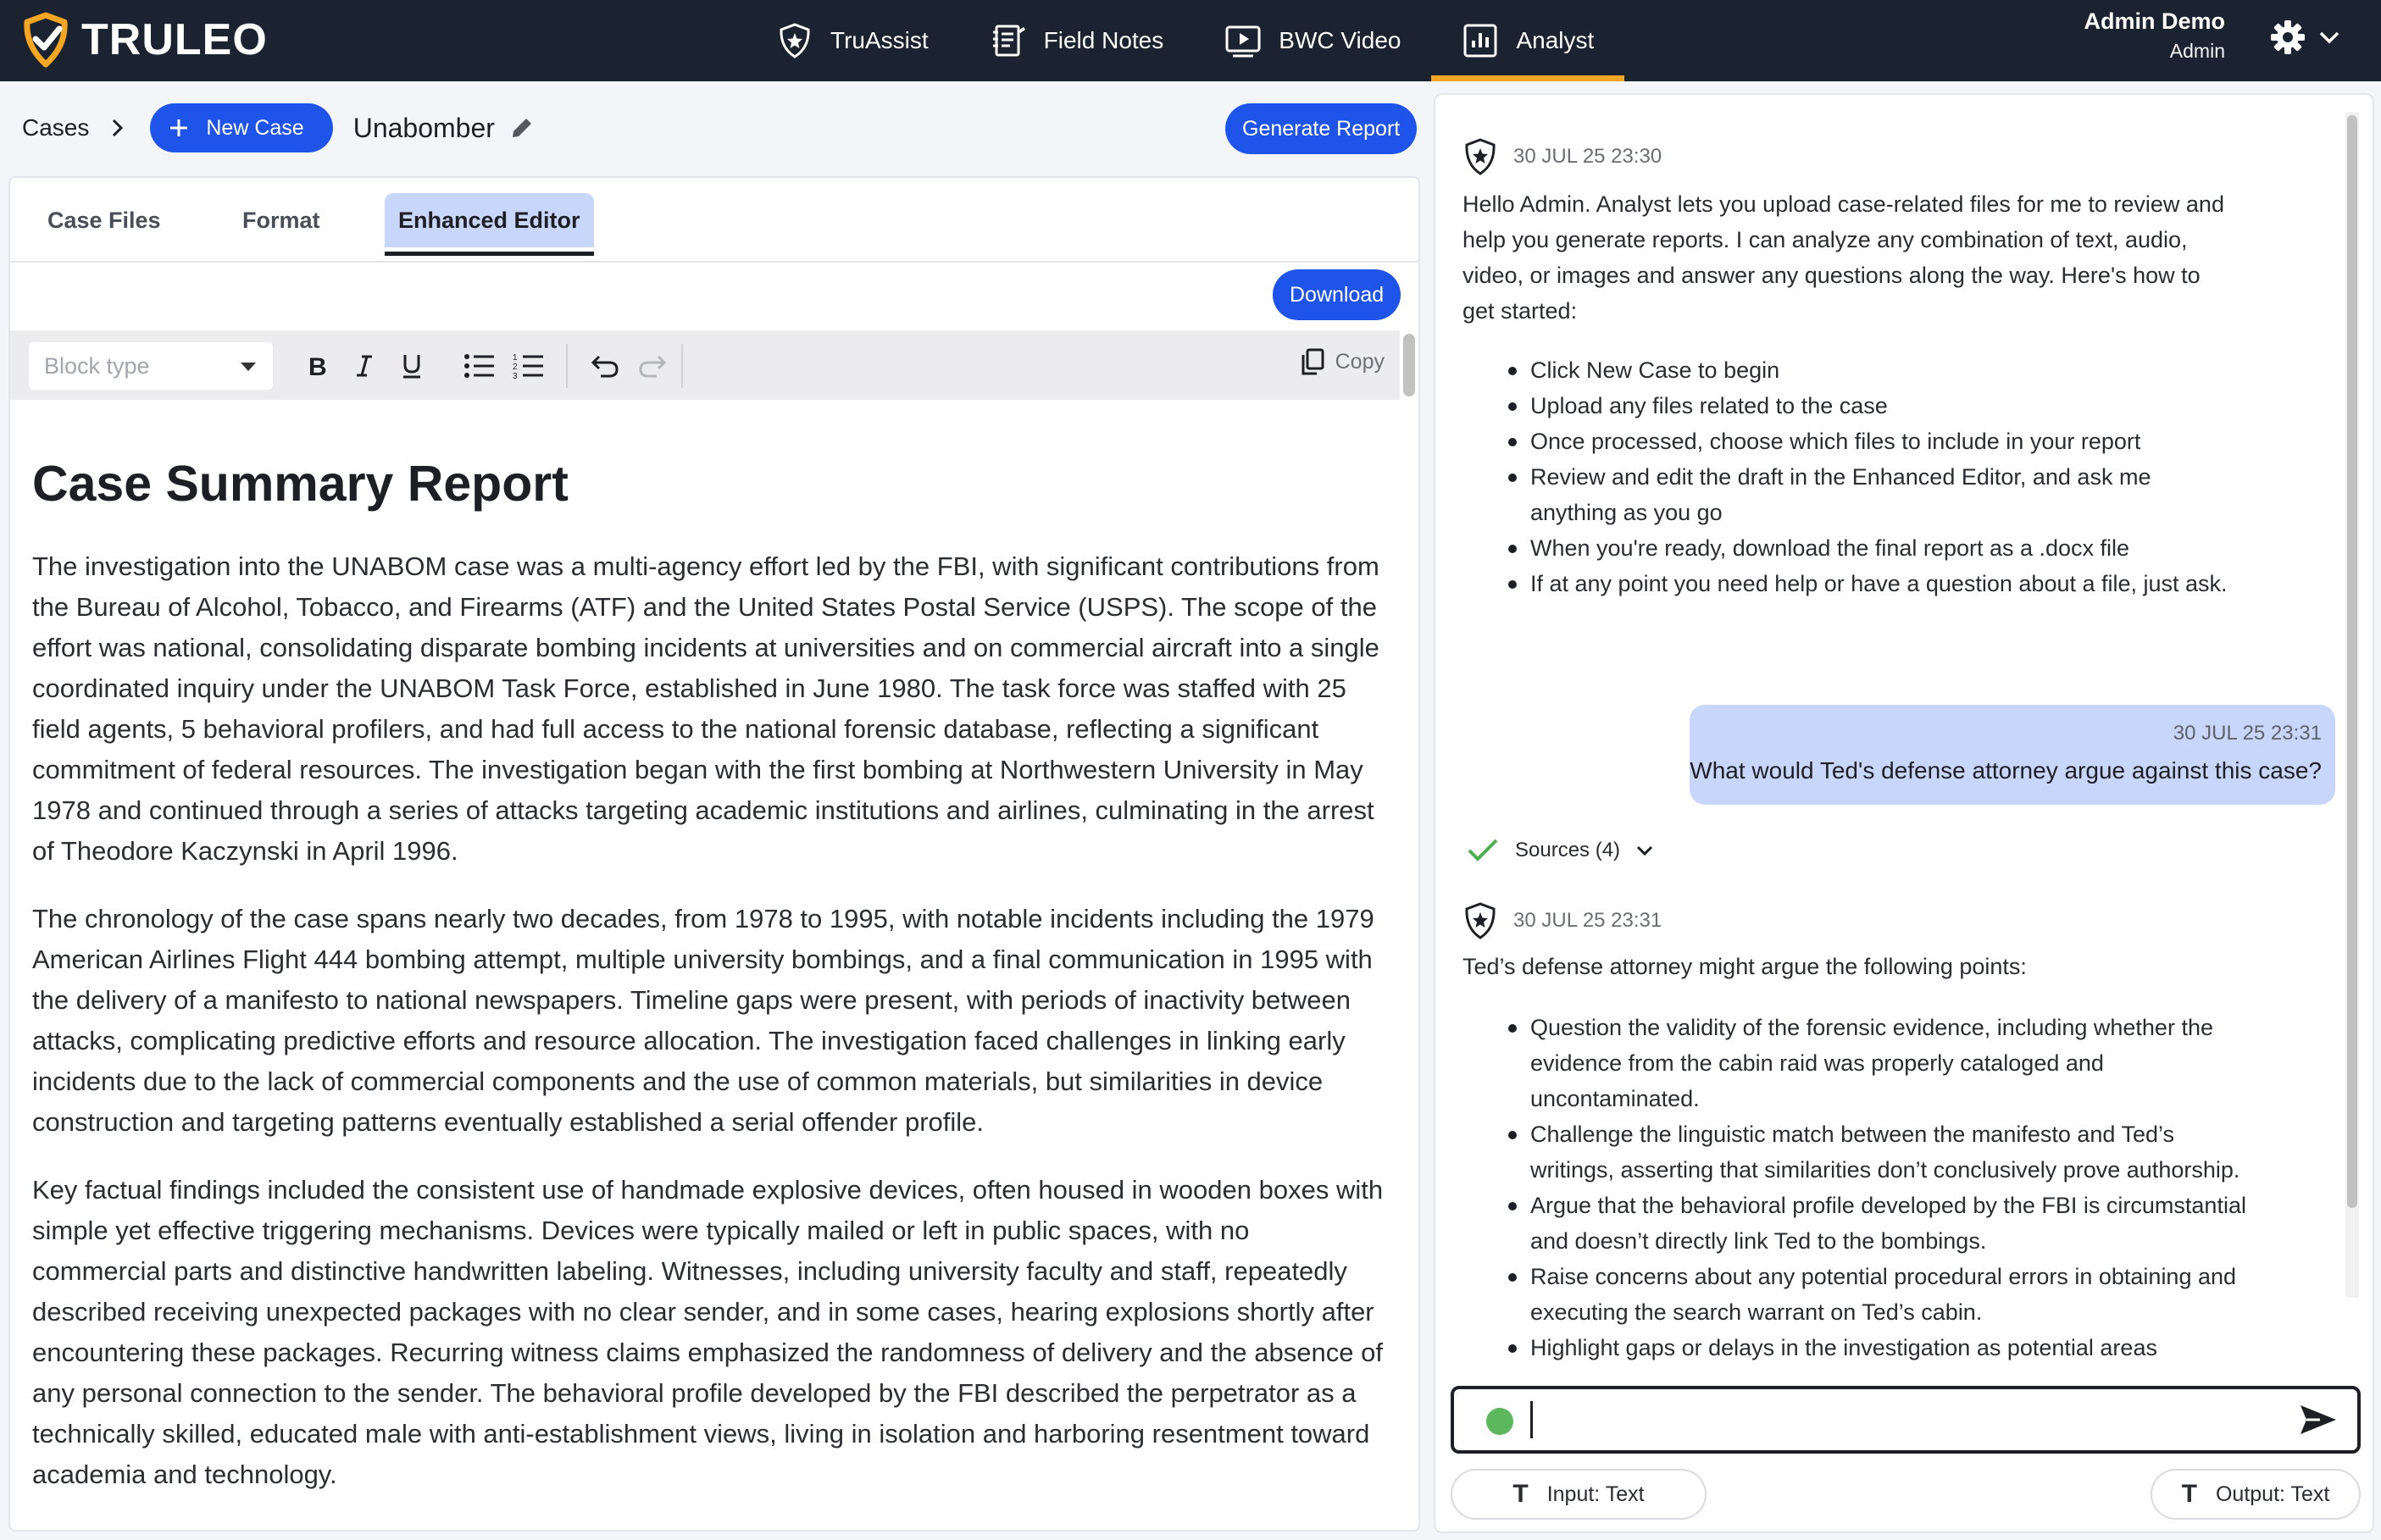 The height and width of the screenshot is (1540, 2381). I want to click on nav-field-notes: Field Notes, so click(1077, 40).